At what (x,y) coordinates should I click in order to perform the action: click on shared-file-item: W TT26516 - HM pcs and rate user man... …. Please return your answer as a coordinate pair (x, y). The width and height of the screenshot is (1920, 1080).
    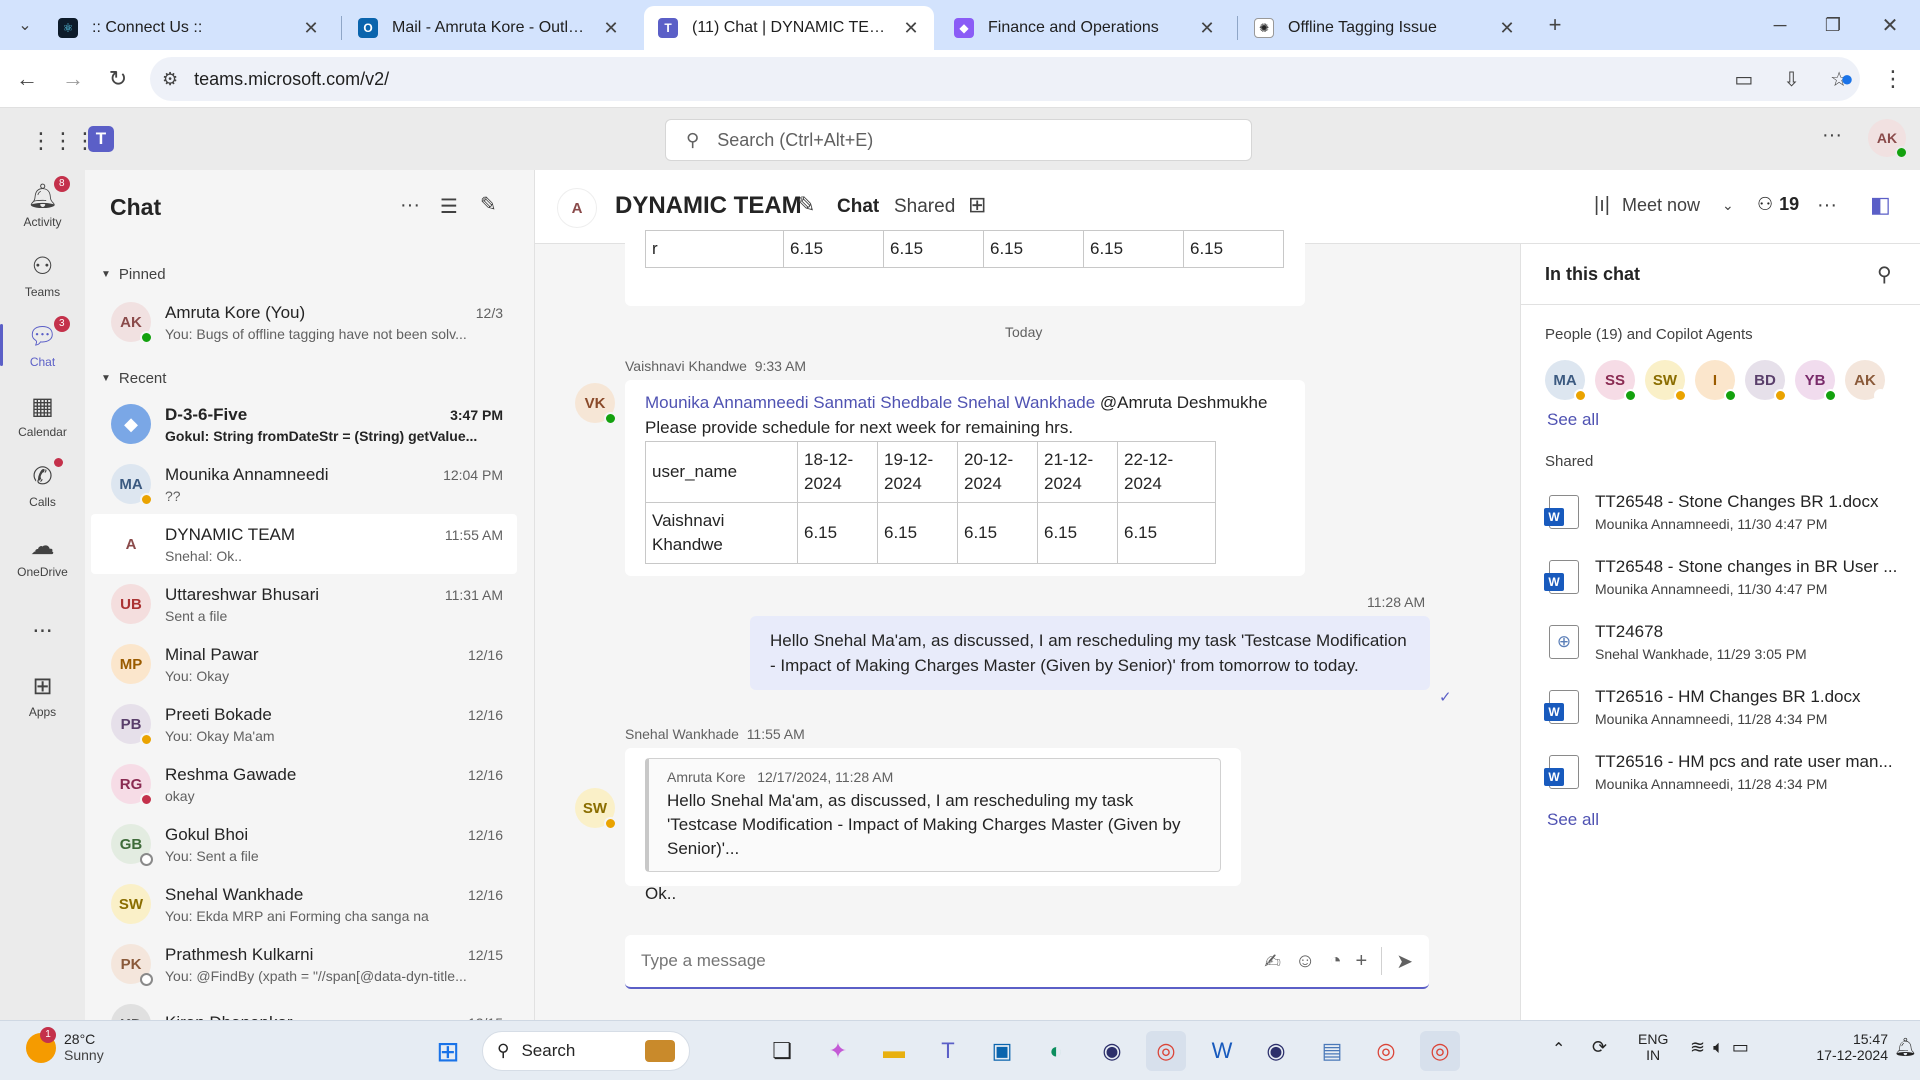
    Looking at the image, I should click on (1726, 772).